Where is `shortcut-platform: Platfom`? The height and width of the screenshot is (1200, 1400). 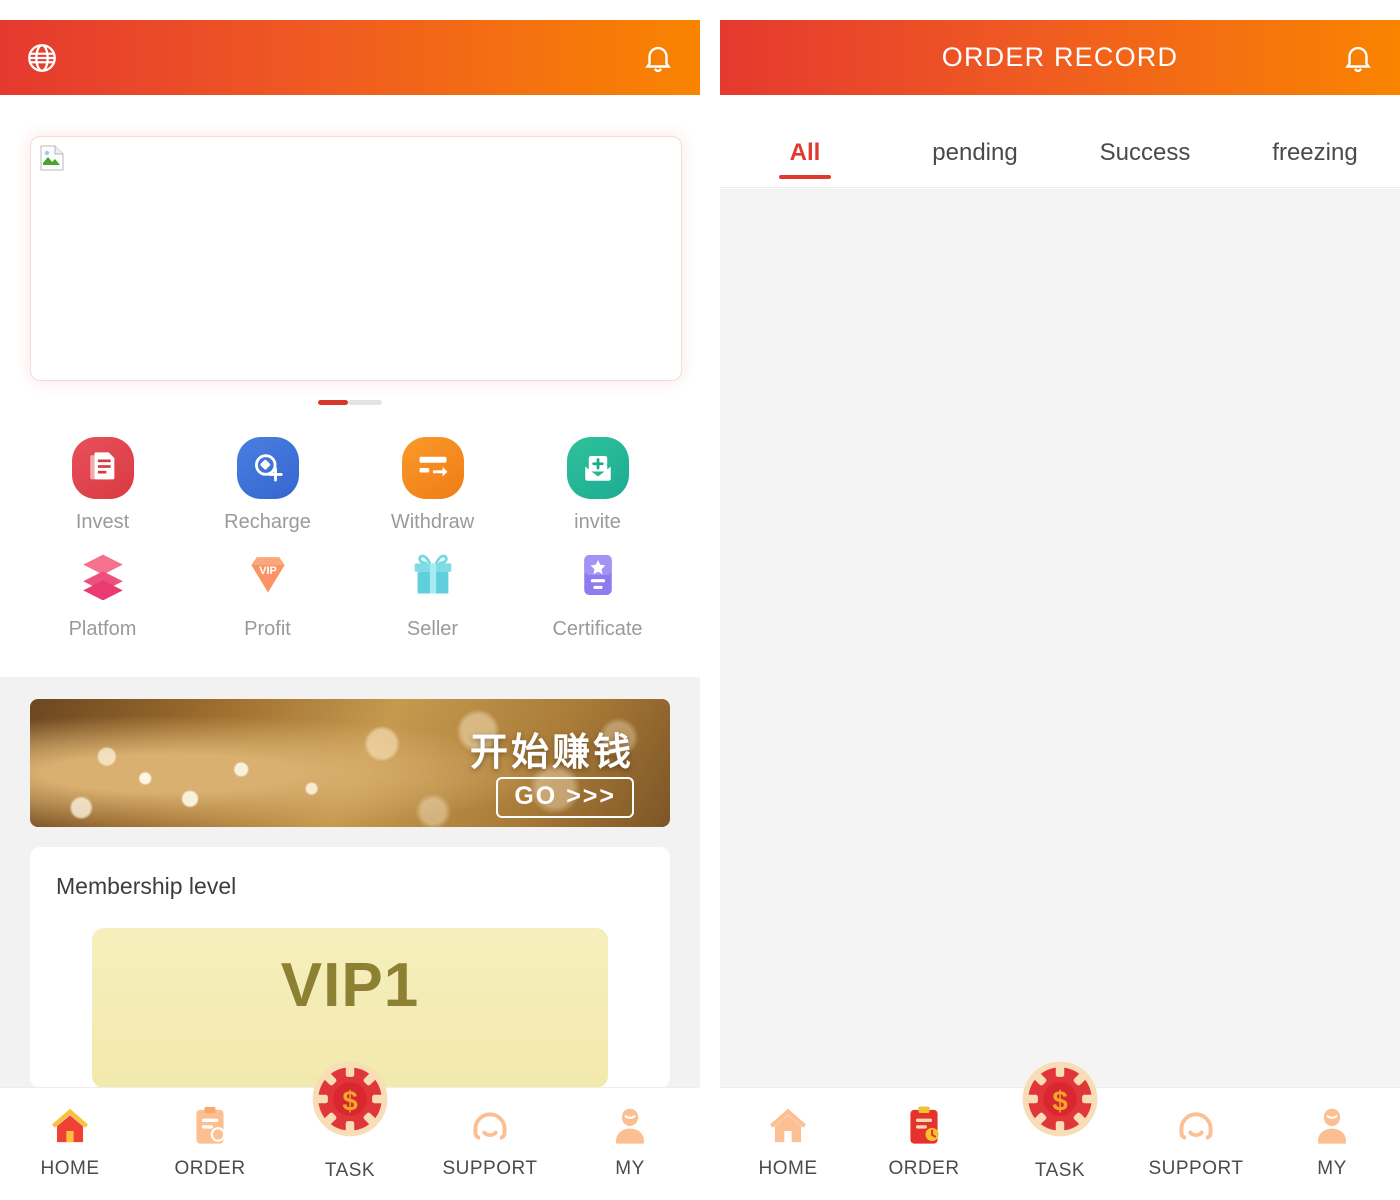 shortcut-platform: Platfom is located at coordinates (102, 592).